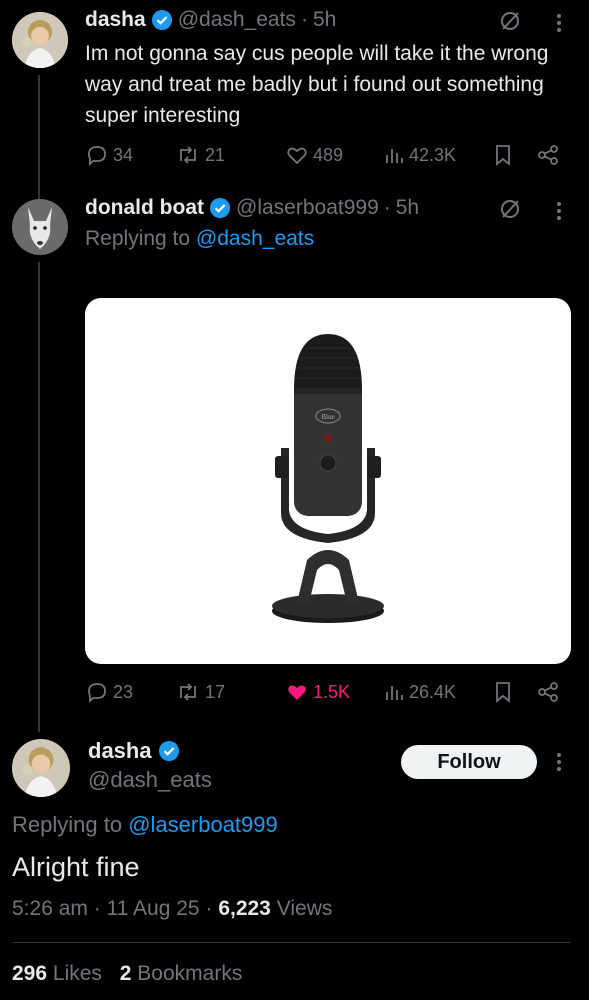 Image resolution: width=589 pixels, height=1000 pixels. I want to click on replying-to: Replying to @dash_eats, so click(199, 239).